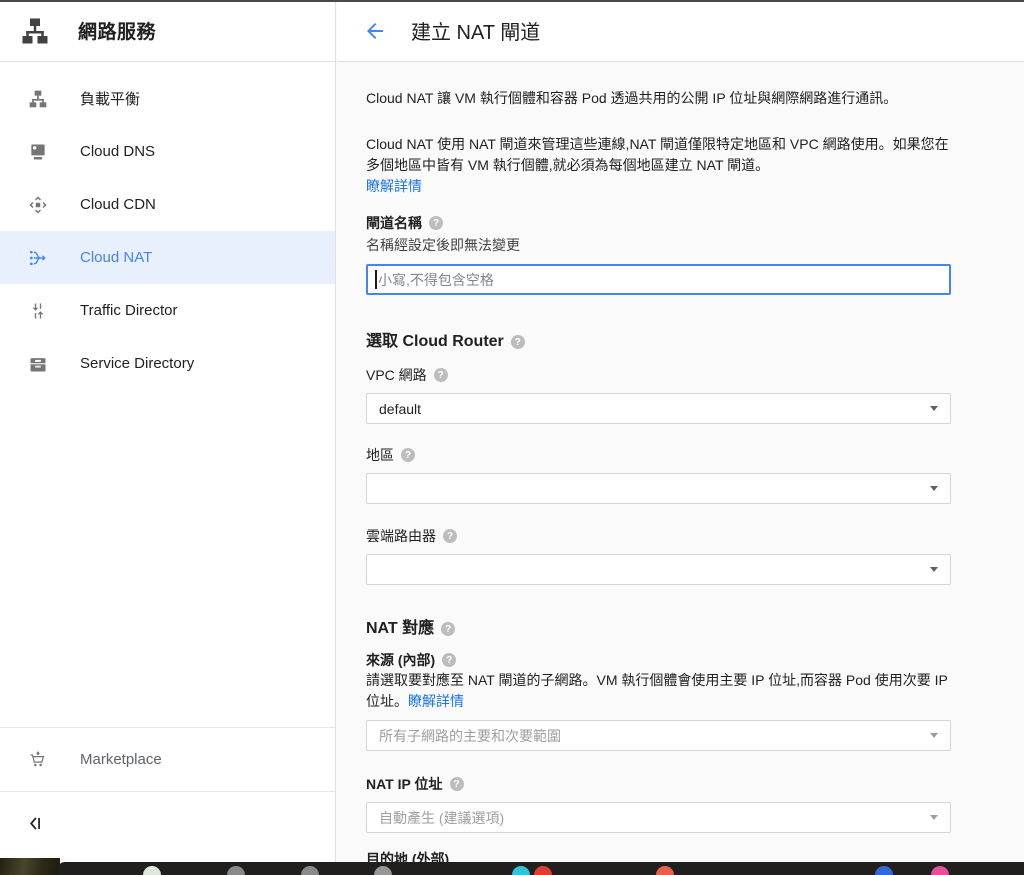 The height and width of the screenshot is (875, 1024). Describe the element at coordinates (396, 375) in the screenshot. I see `vpc-network-label: VPC 網路` at that location.